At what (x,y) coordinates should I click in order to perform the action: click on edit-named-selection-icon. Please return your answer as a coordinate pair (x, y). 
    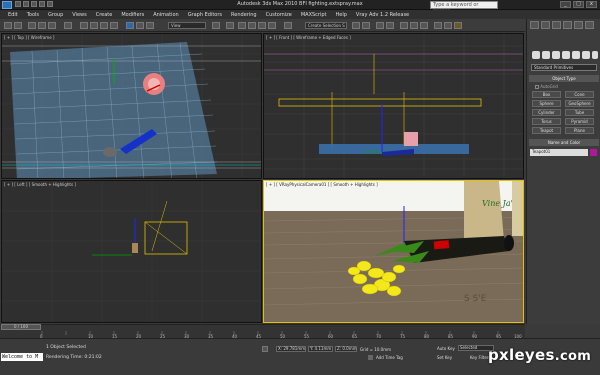
    Looking at the image, I should click on (288, 25).